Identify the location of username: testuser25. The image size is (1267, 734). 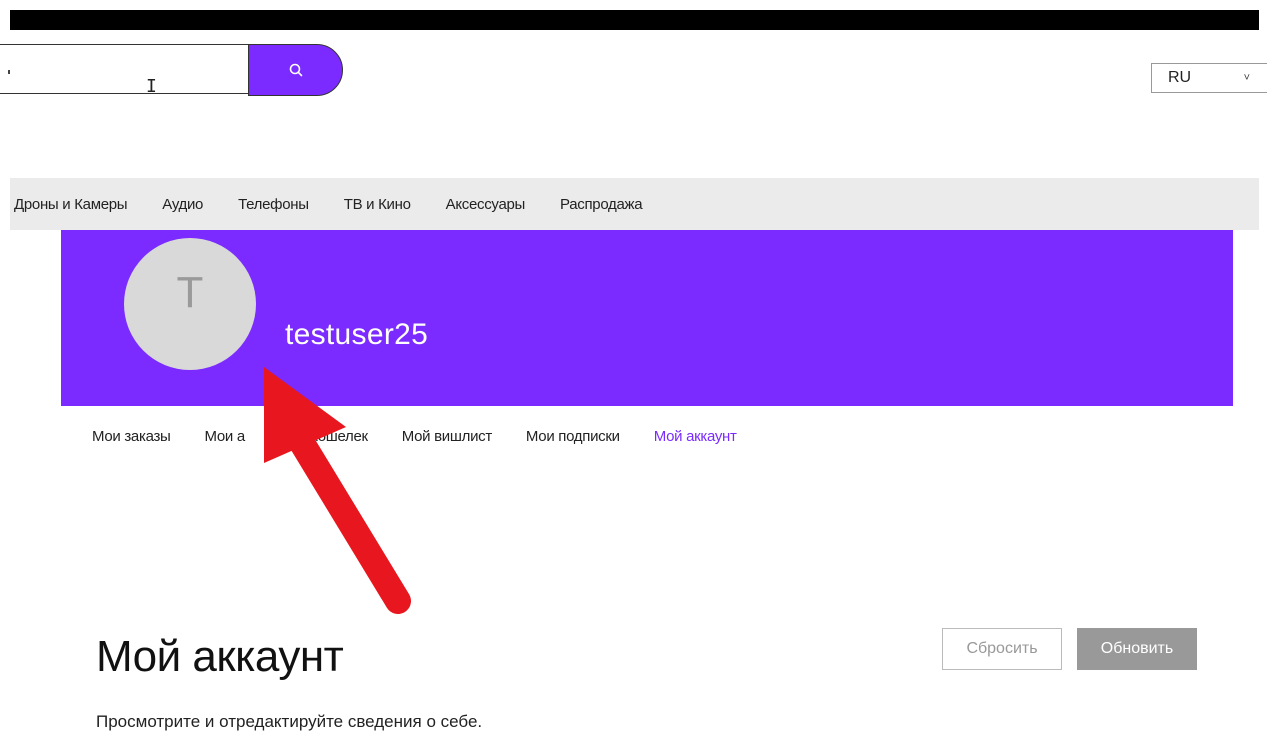
(357, 334).